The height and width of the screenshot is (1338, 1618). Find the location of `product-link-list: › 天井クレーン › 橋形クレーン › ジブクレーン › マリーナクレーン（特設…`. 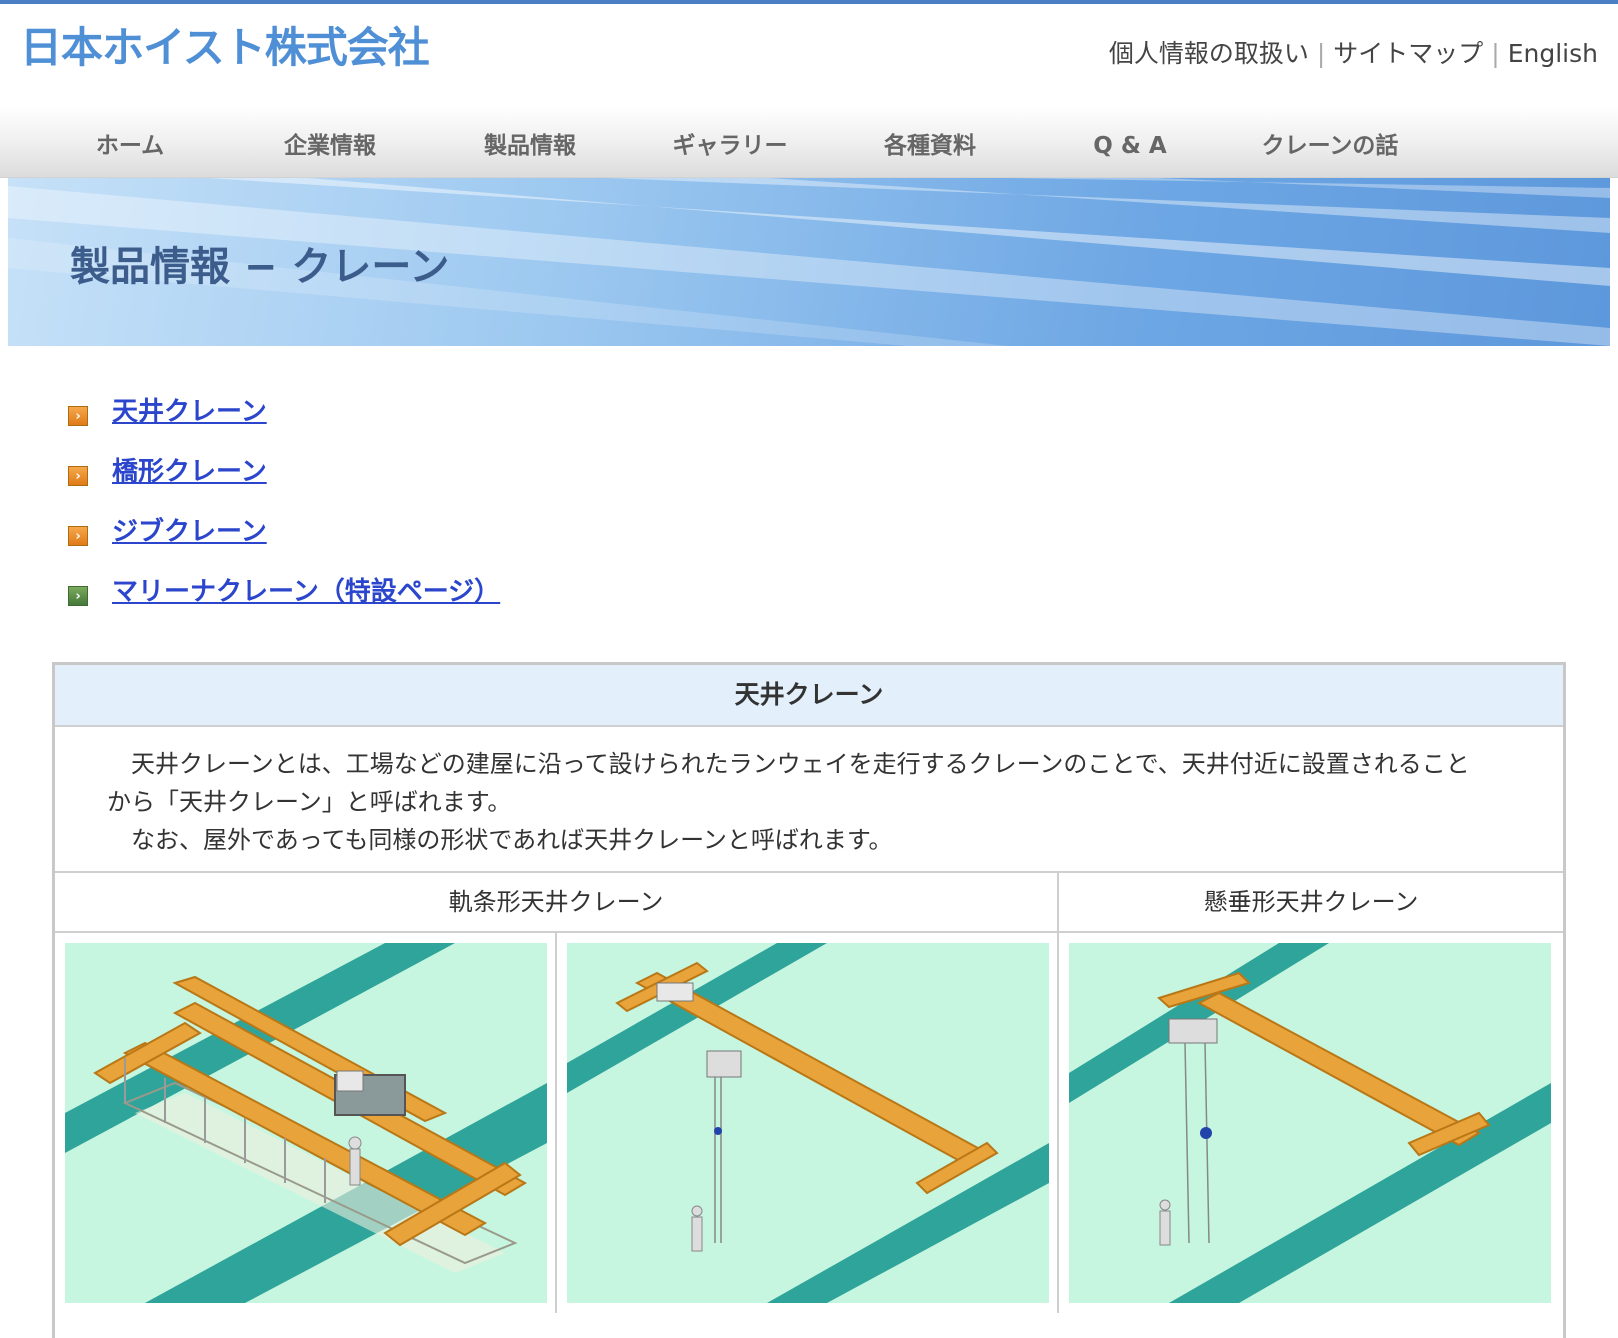

product-link-list: › 天井クレーン › 橋形クレーン › ジブクレーン › マリーナクレーン（特設… is located at coordinates (284, 512).